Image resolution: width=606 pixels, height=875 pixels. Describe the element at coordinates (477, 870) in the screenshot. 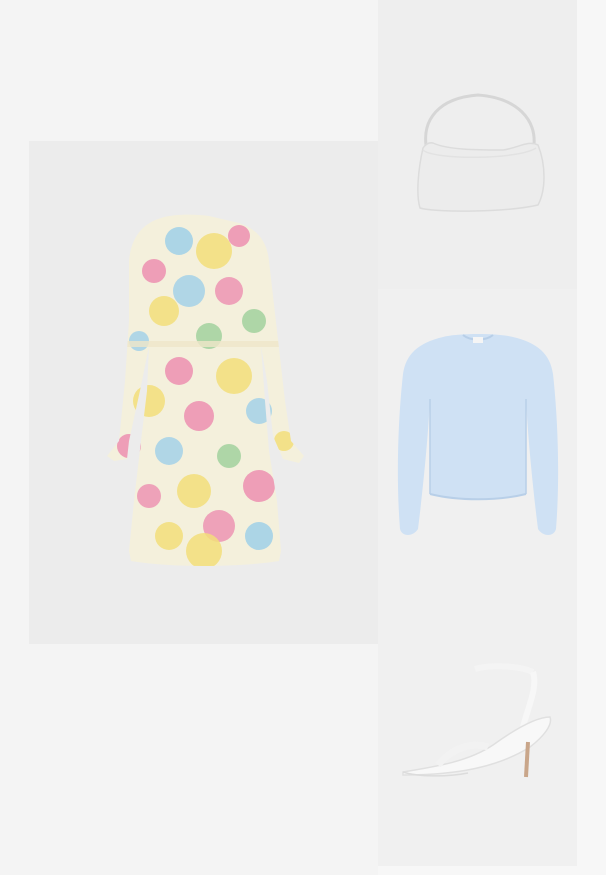

I see `grid-divider-bottom` at that location.